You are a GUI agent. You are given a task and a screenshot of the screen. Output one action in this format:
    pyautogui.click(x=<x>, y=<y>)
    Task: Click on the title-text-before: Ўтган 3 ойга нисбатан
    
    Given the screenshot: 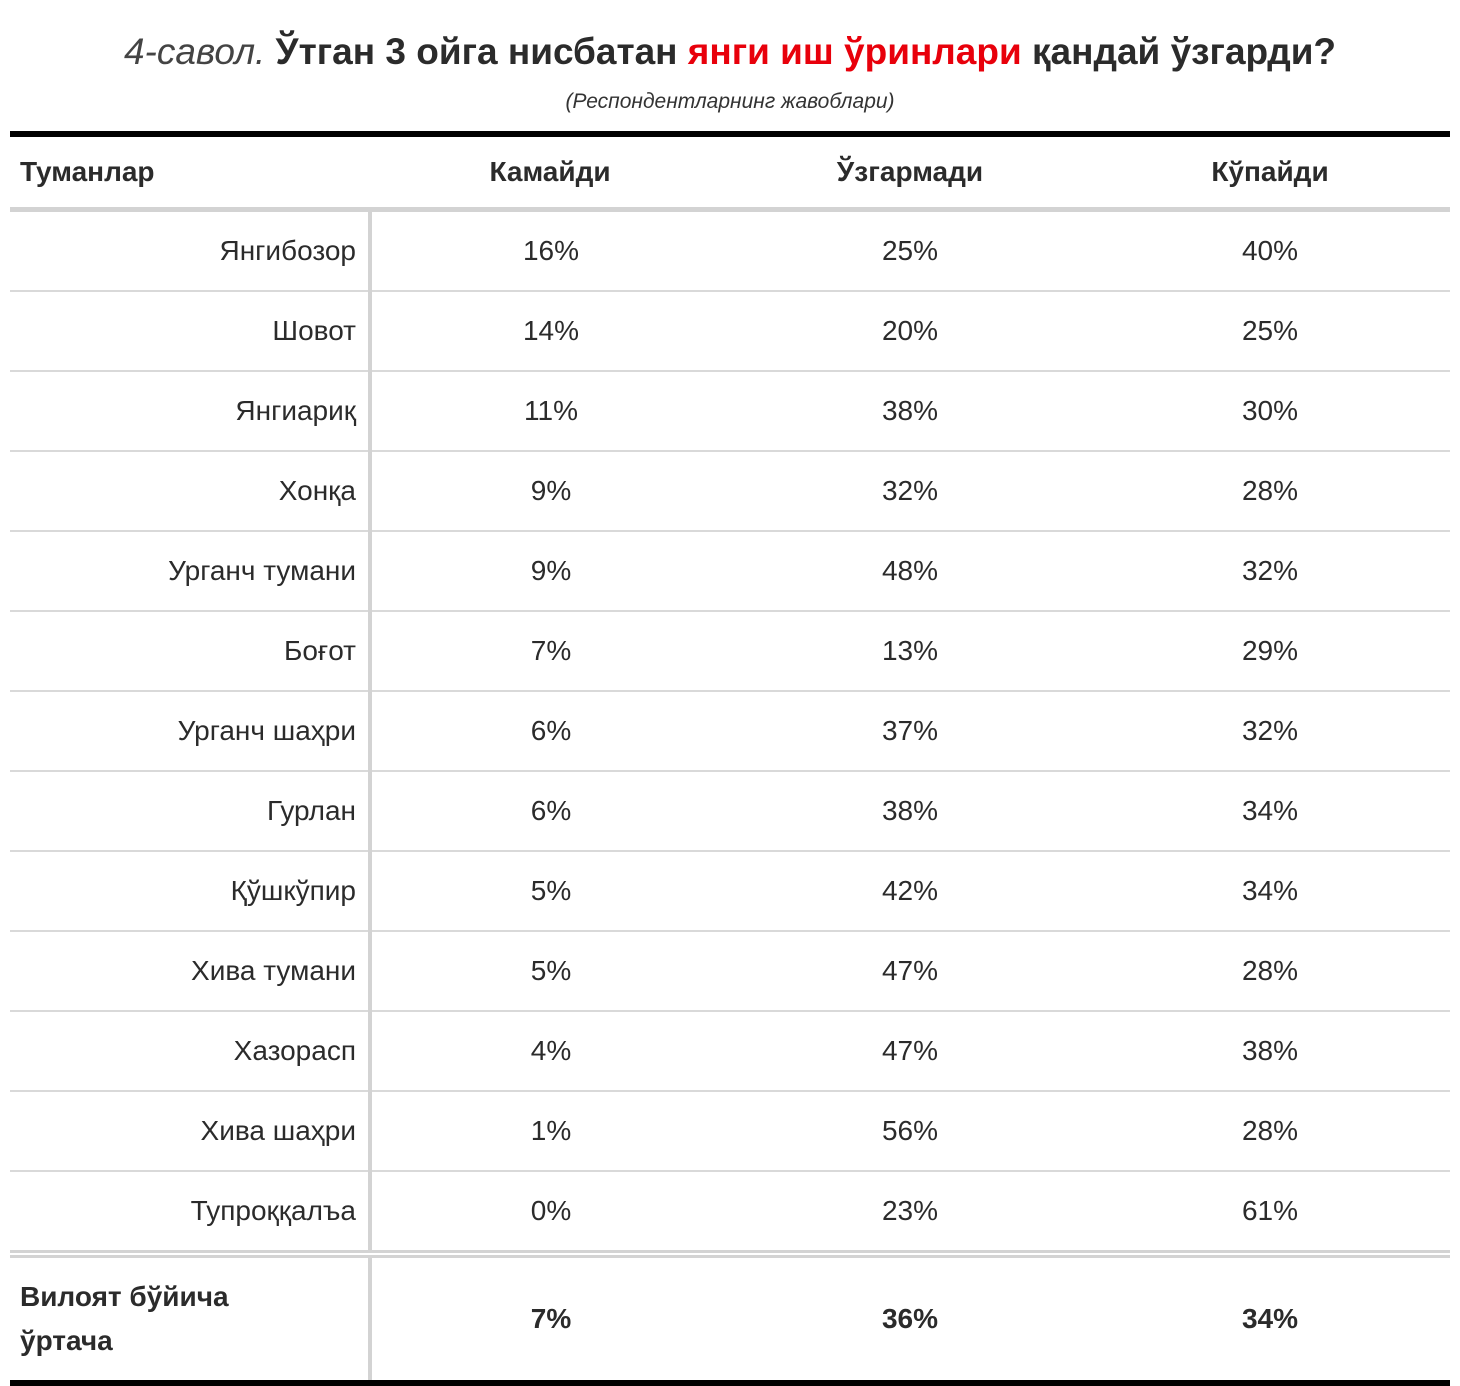 What is the action you would take?
    pyautogui.click(x=476, y=51)
    